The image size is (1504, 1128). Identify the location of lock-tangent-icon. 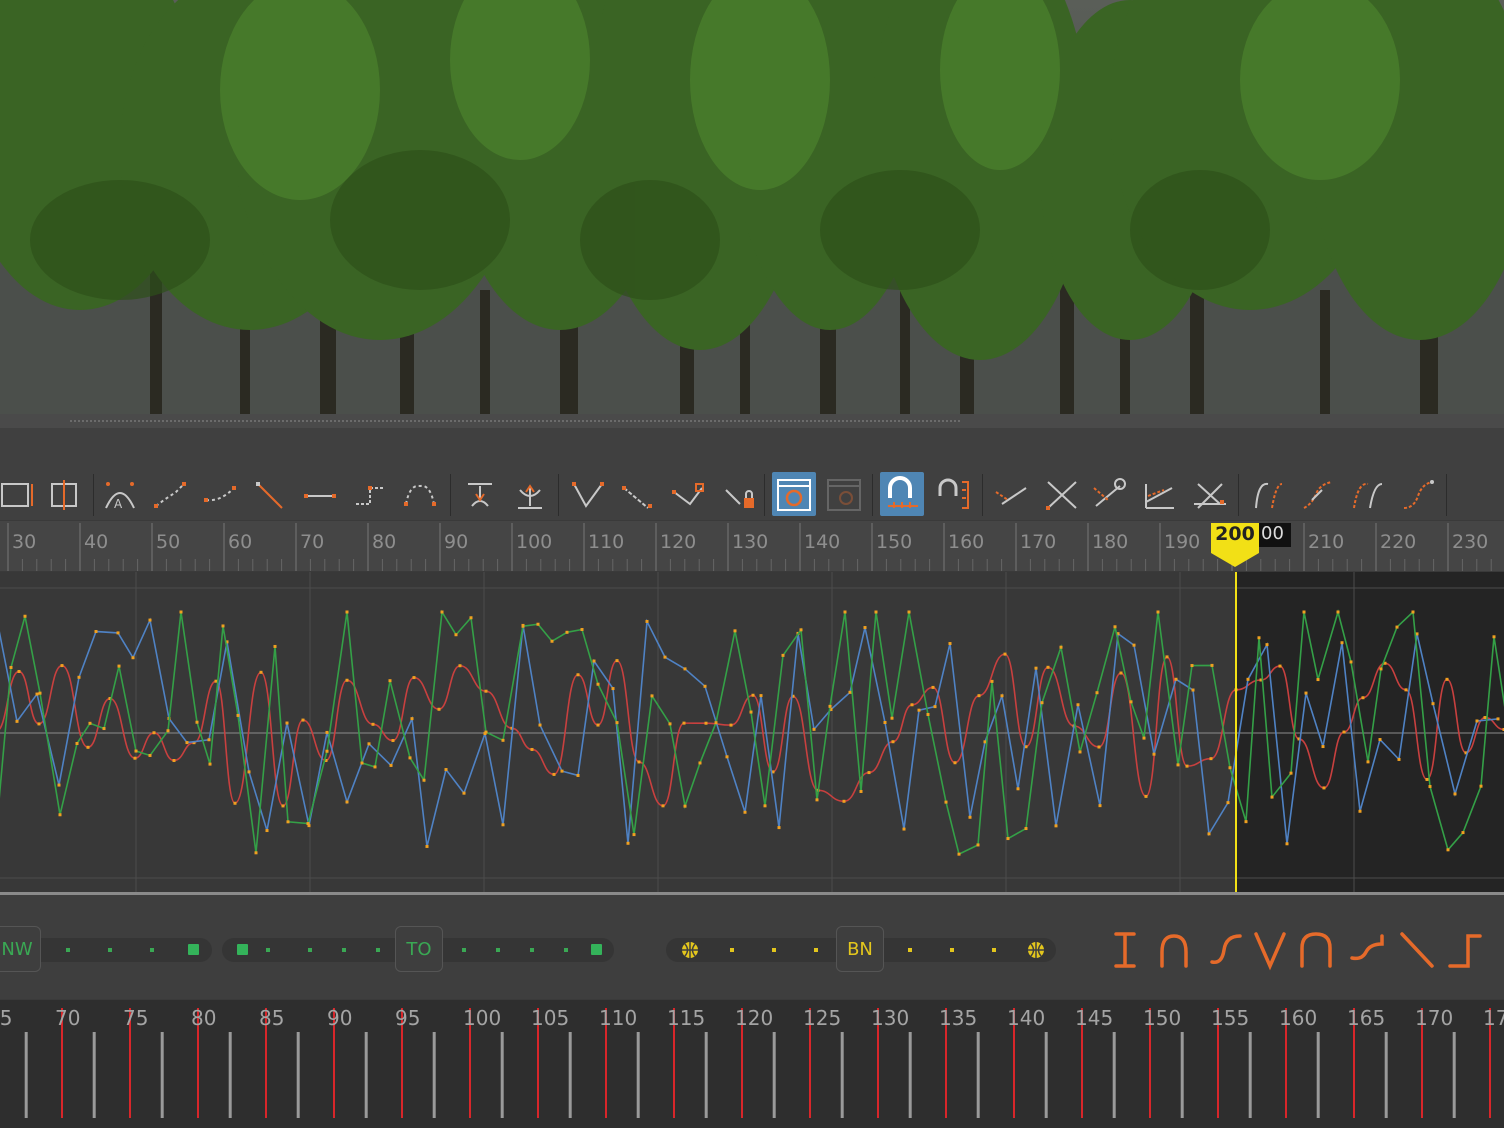
(740, 494).